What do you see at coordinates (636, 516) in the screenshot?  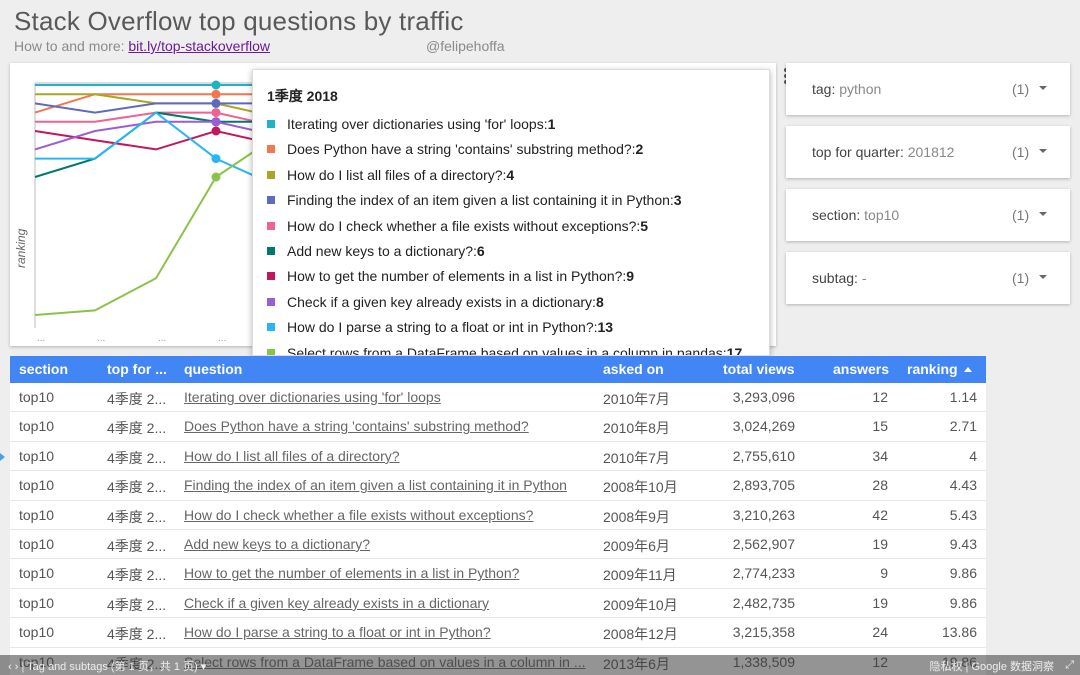 I see `cell-asked-on: 2008年9月` at bounding box center [636, 516].